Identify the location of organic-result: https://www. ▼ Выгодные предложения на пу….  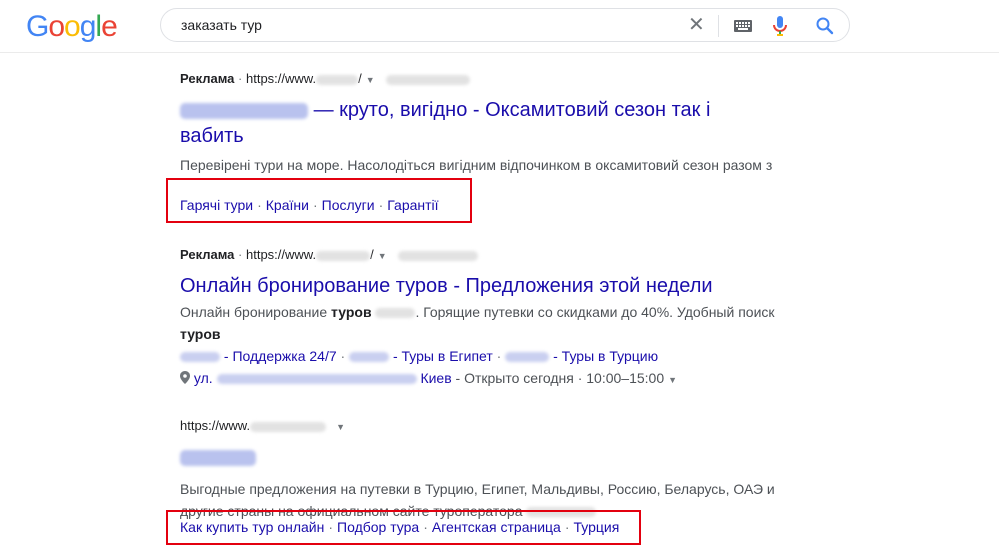
(490, 469).